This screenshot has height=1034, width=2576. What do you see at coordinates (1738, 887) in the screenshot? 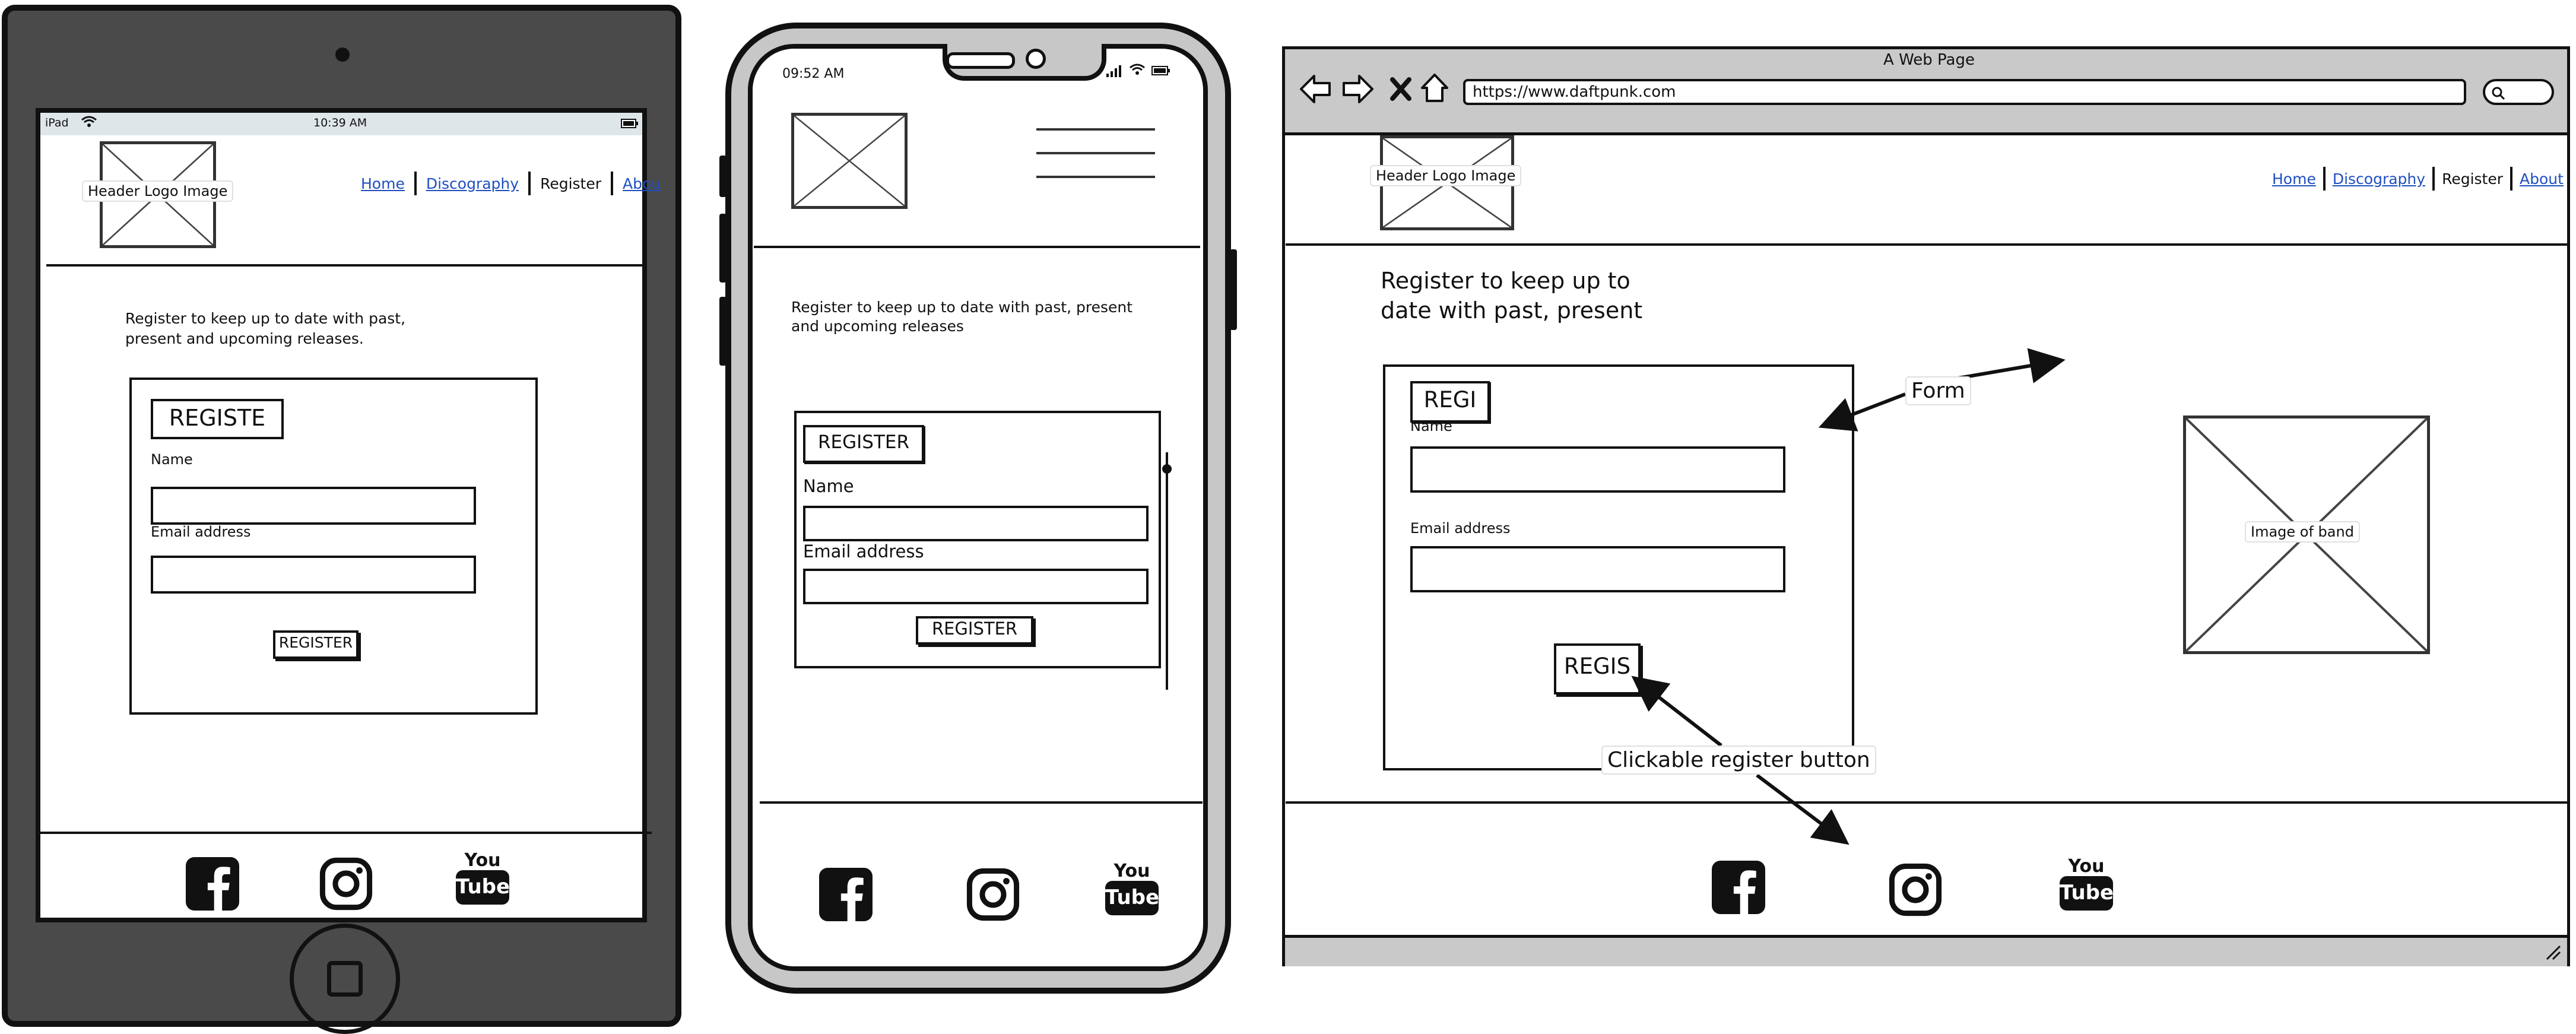
I see `facebook-icon` at bounding box center [1738, 887].